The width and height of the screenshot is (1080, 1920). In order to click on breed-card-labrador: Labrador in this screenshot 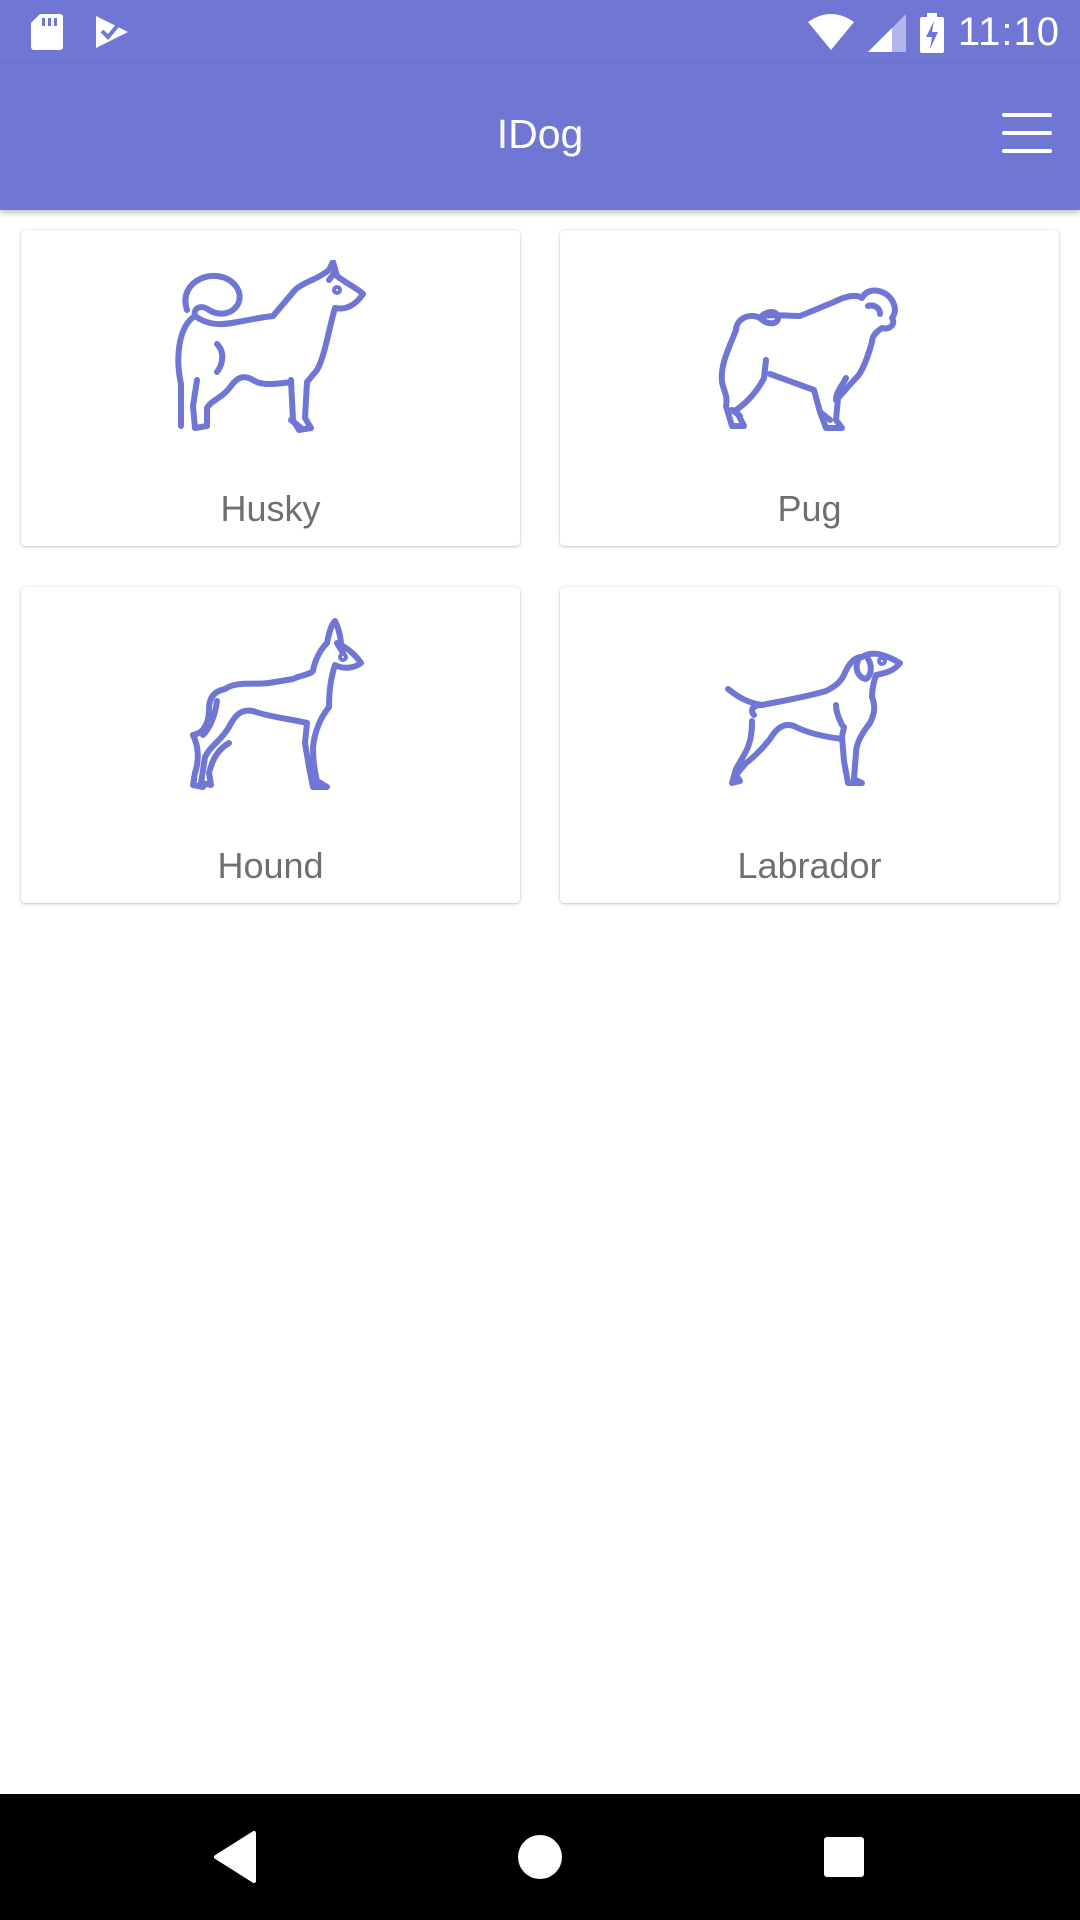, I will do `click(809, 745)`.